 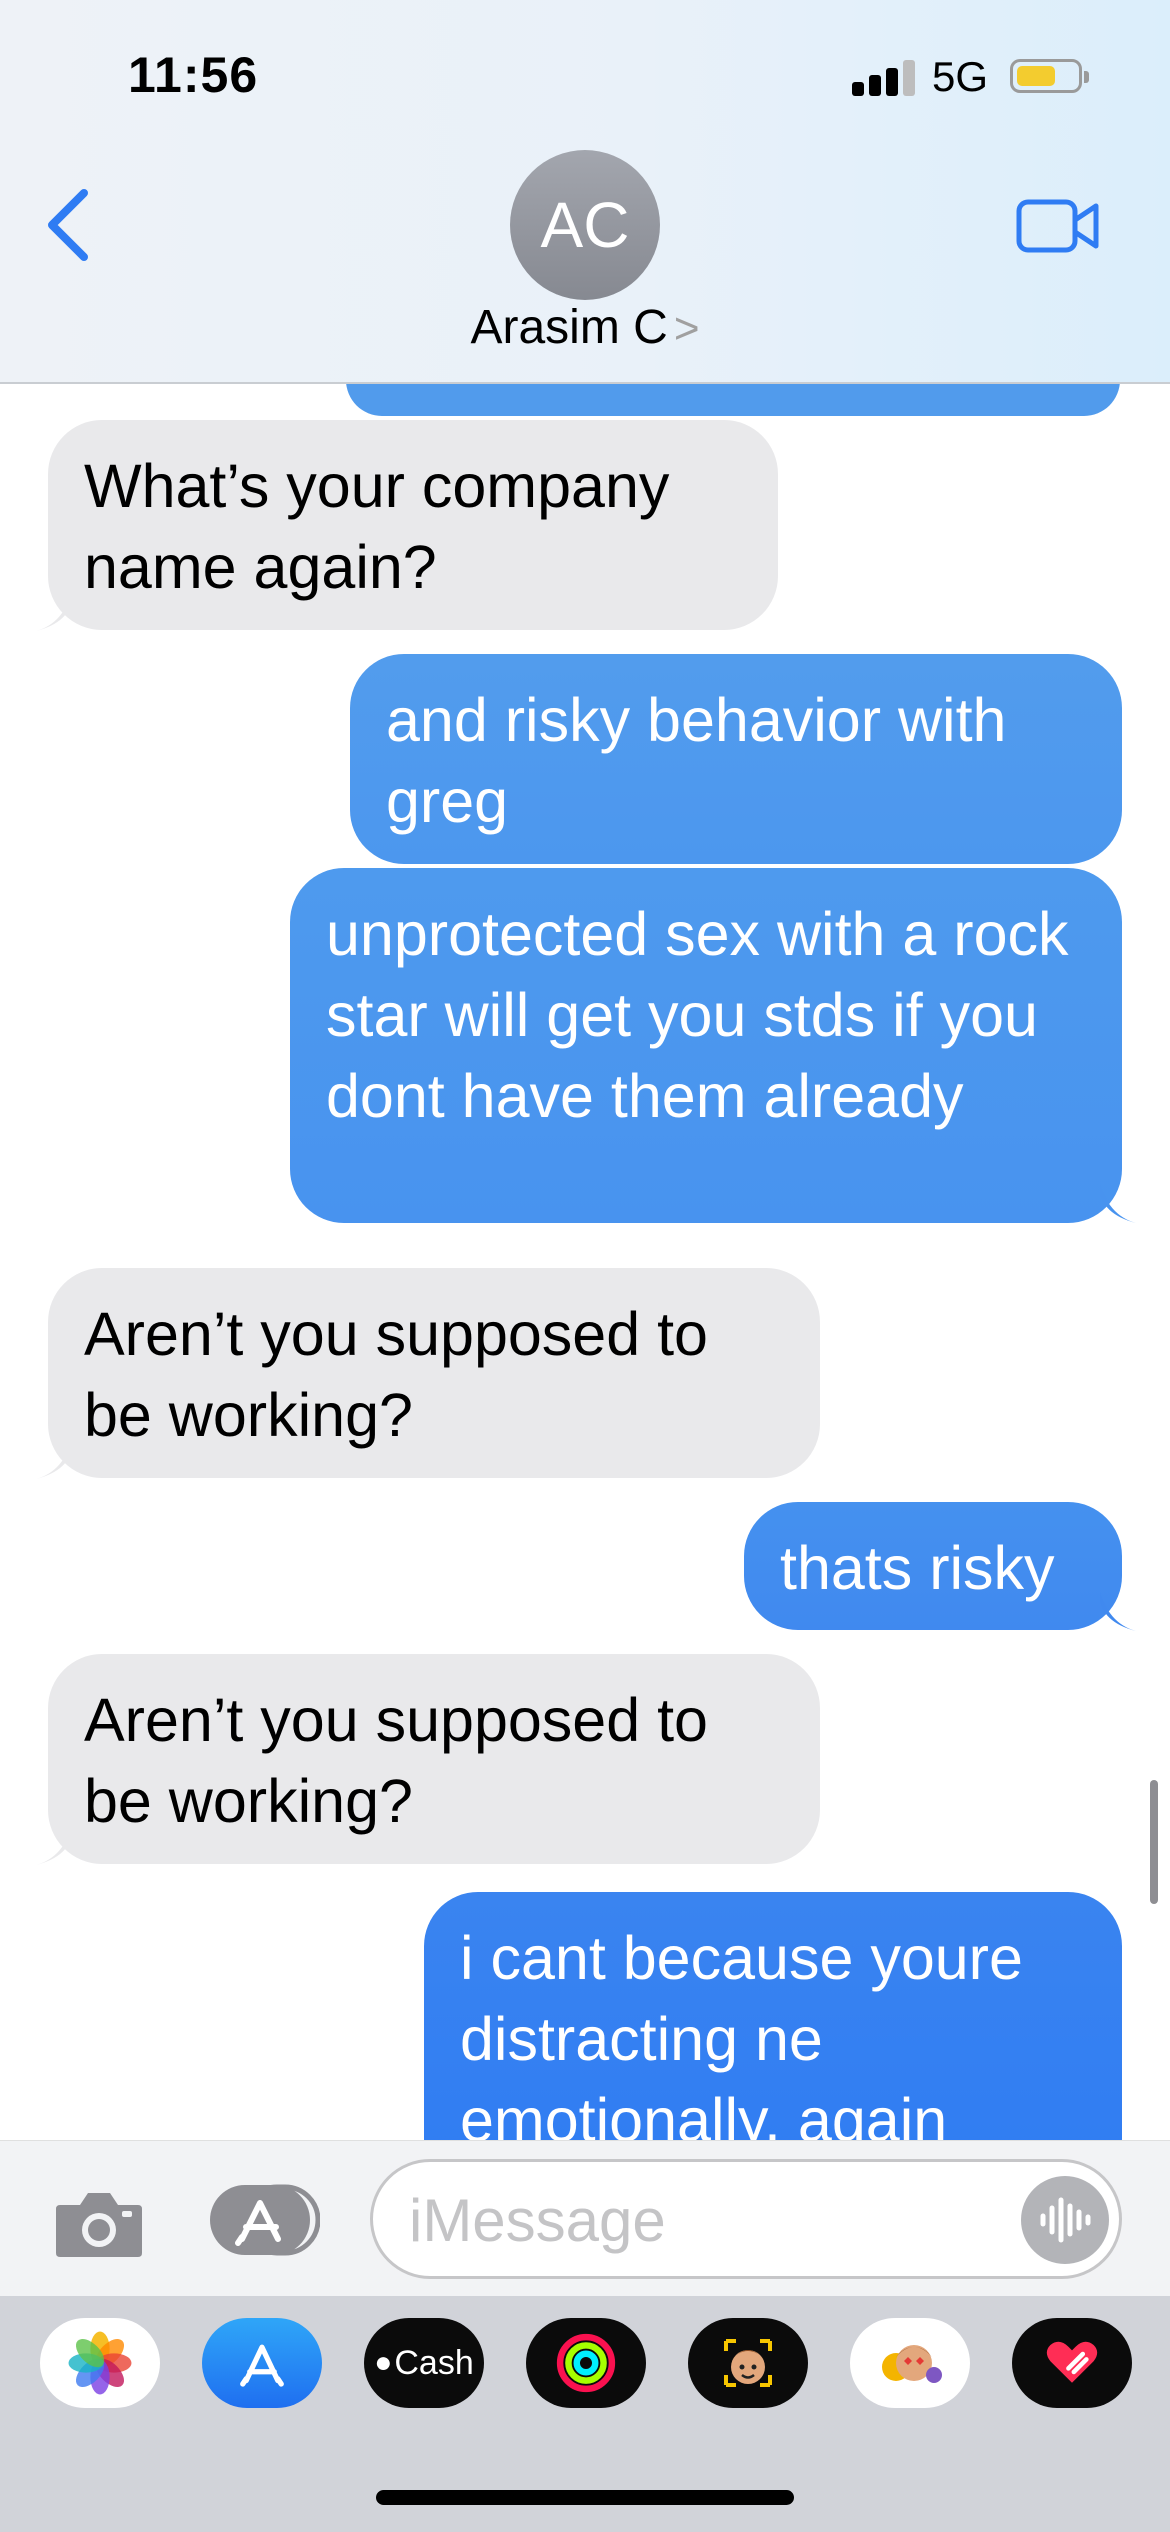 I want to click on message-text: thats risky, so click(x=917, y=1568).